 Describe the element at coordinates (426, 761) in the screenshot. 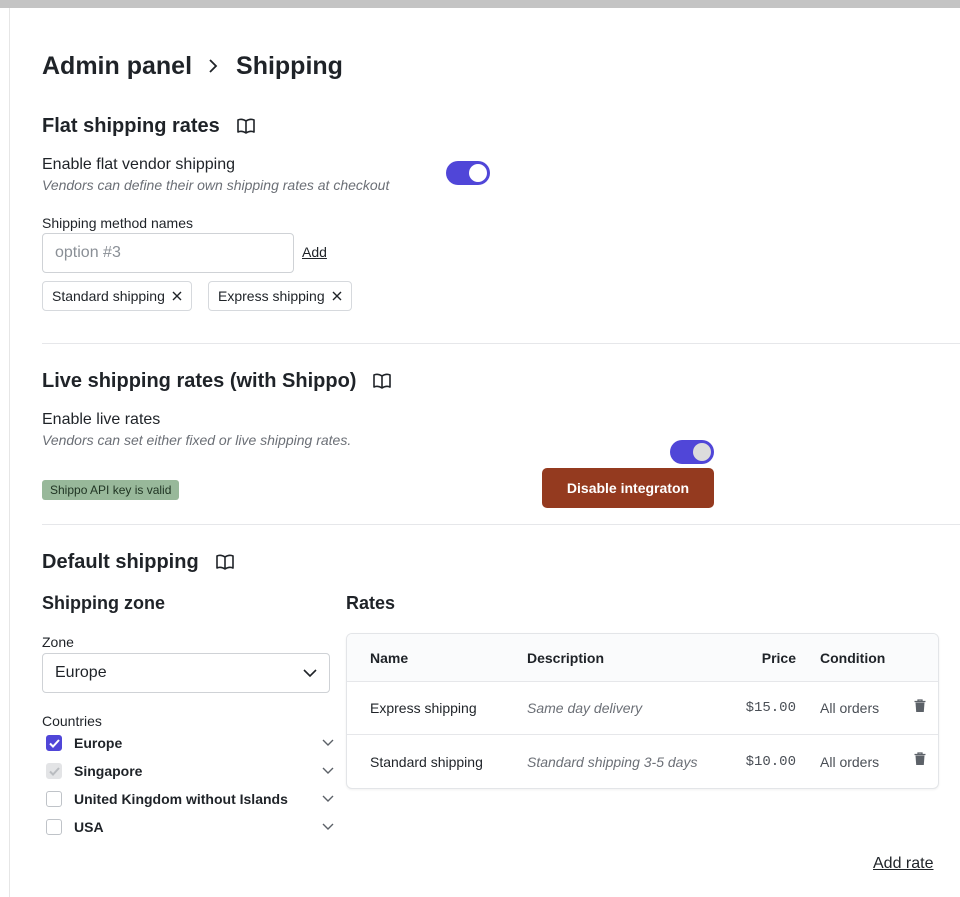

I see `rate-name: Standard shipping` at that location.